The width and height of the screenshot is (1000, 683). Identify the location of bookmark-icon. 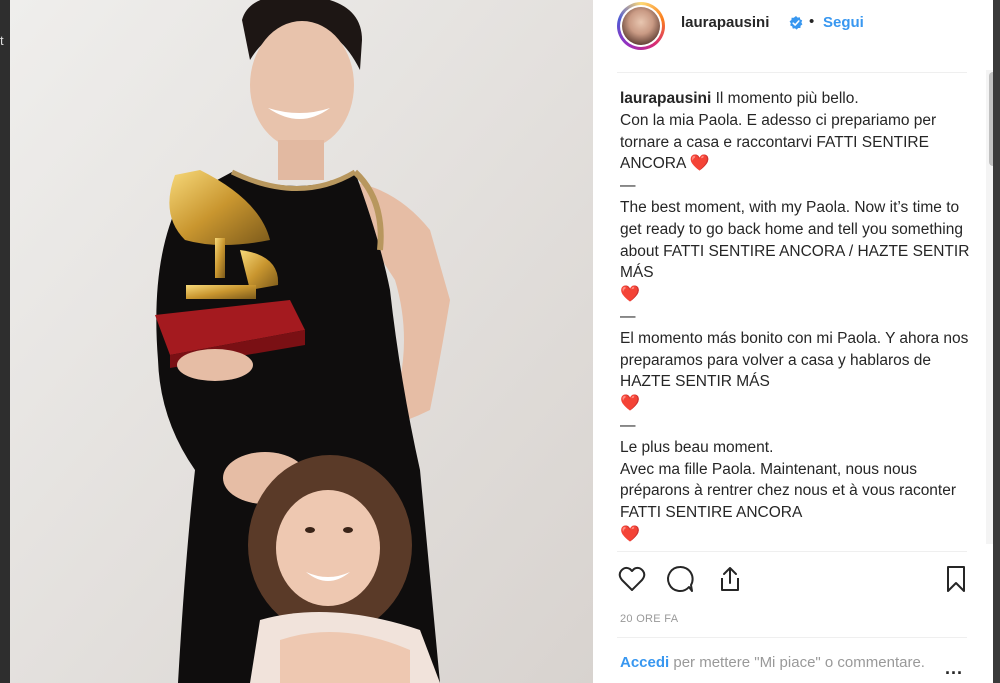
(956, 579).